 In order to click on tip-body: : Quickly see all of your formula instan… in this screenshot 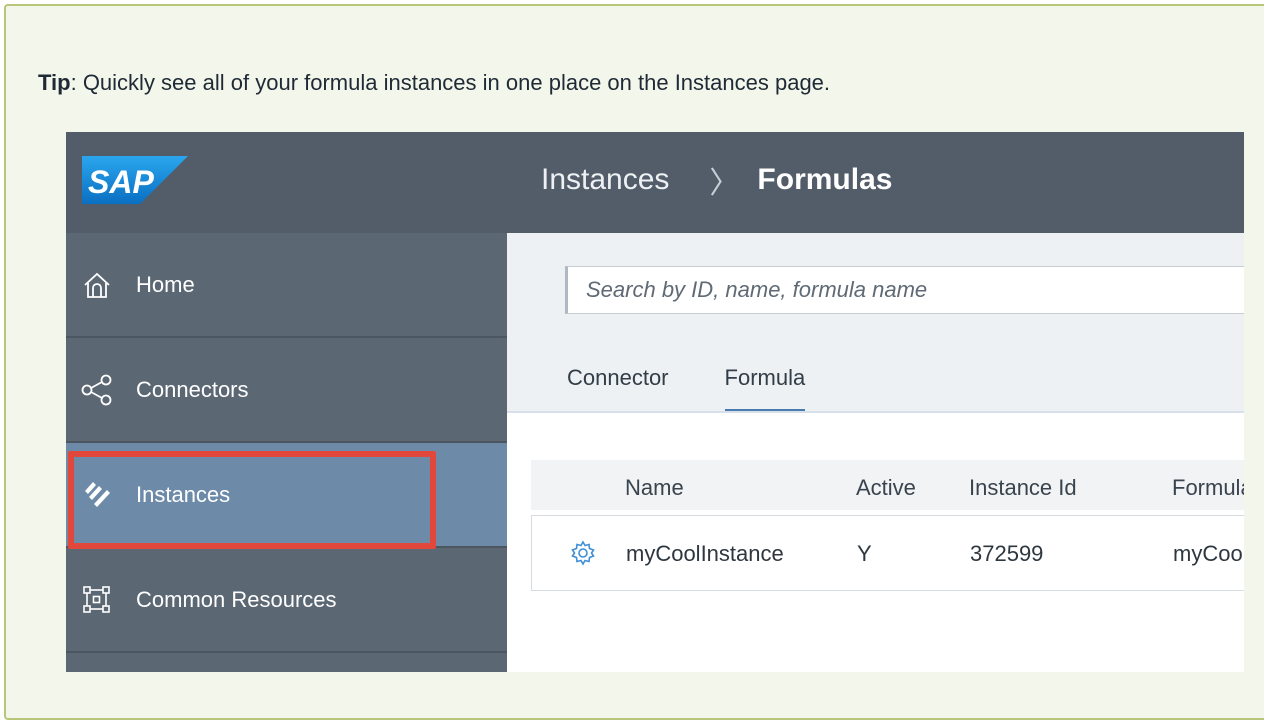, I will do `click(450, 82)`.